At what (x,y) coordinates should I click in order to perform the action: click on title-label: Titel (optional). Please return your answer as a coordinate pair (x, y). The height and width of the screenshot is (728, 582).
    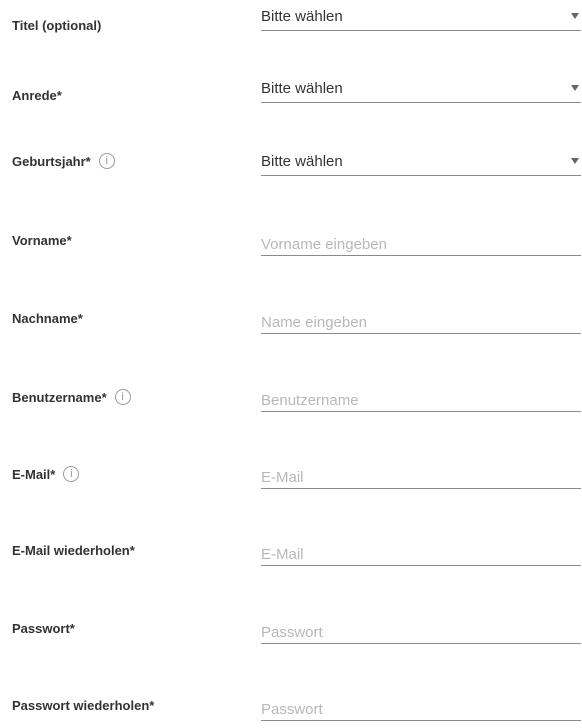
    Looking at the image, I should click on (56, 25).